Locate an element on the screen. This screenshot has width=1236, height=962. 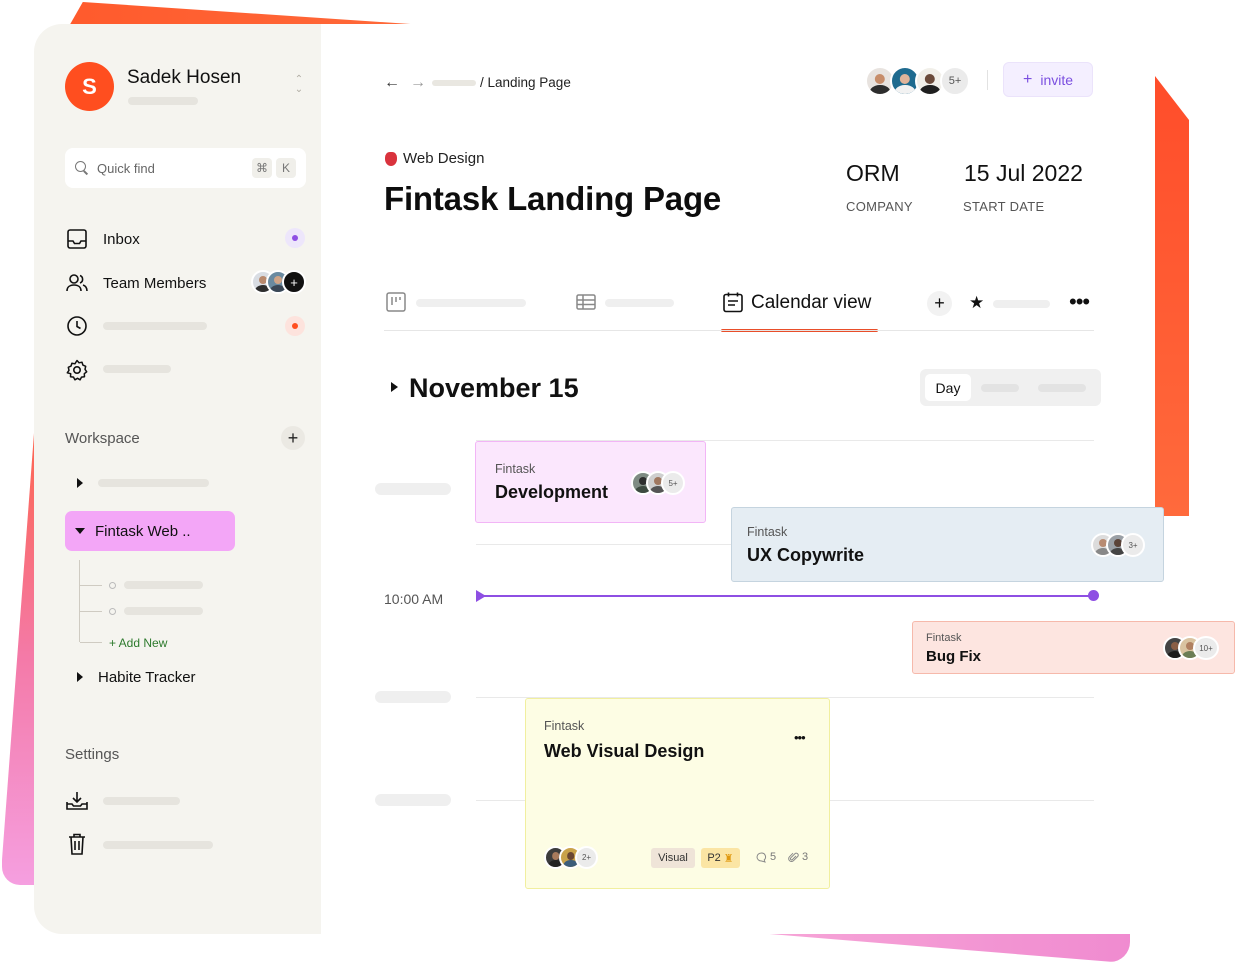
invite-button: + invite is located at coordinates (1048, 79).